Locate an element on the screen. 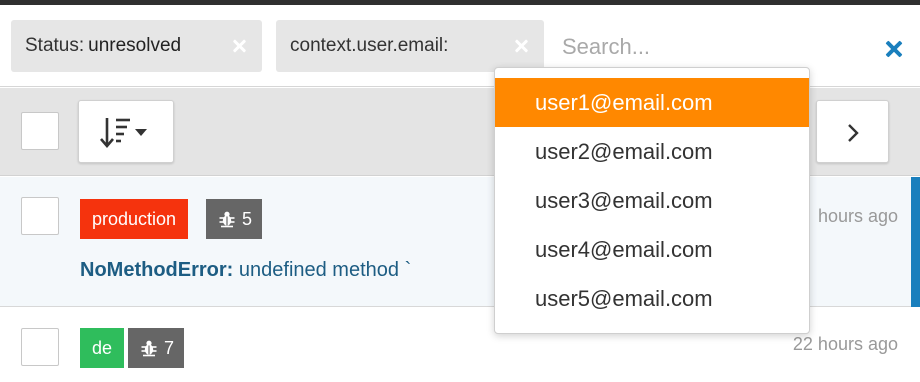 Image resolution: width=920 pixels, height=382 pixels. occurrence-count-badge: 5 is located at coordinates (234, 219).